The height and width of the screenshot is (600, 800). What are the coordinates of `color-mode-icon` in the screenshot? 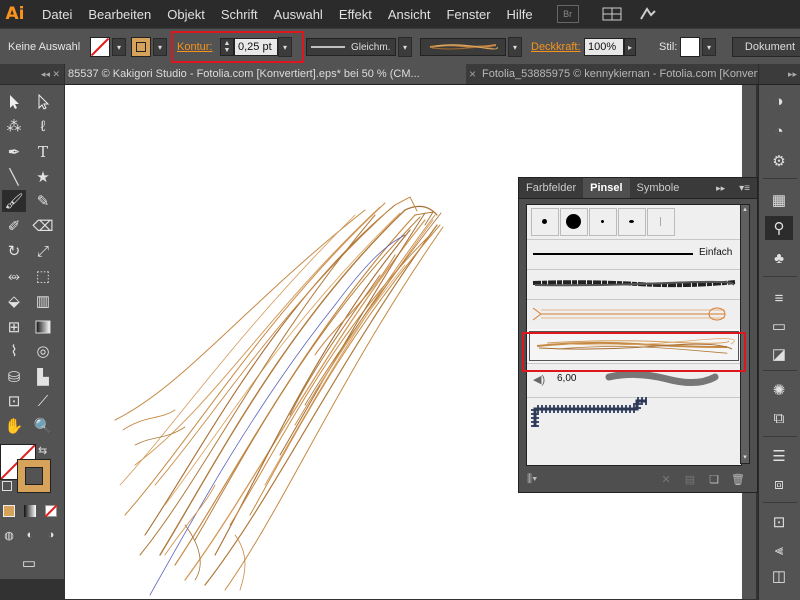 It's located at (9, 511).